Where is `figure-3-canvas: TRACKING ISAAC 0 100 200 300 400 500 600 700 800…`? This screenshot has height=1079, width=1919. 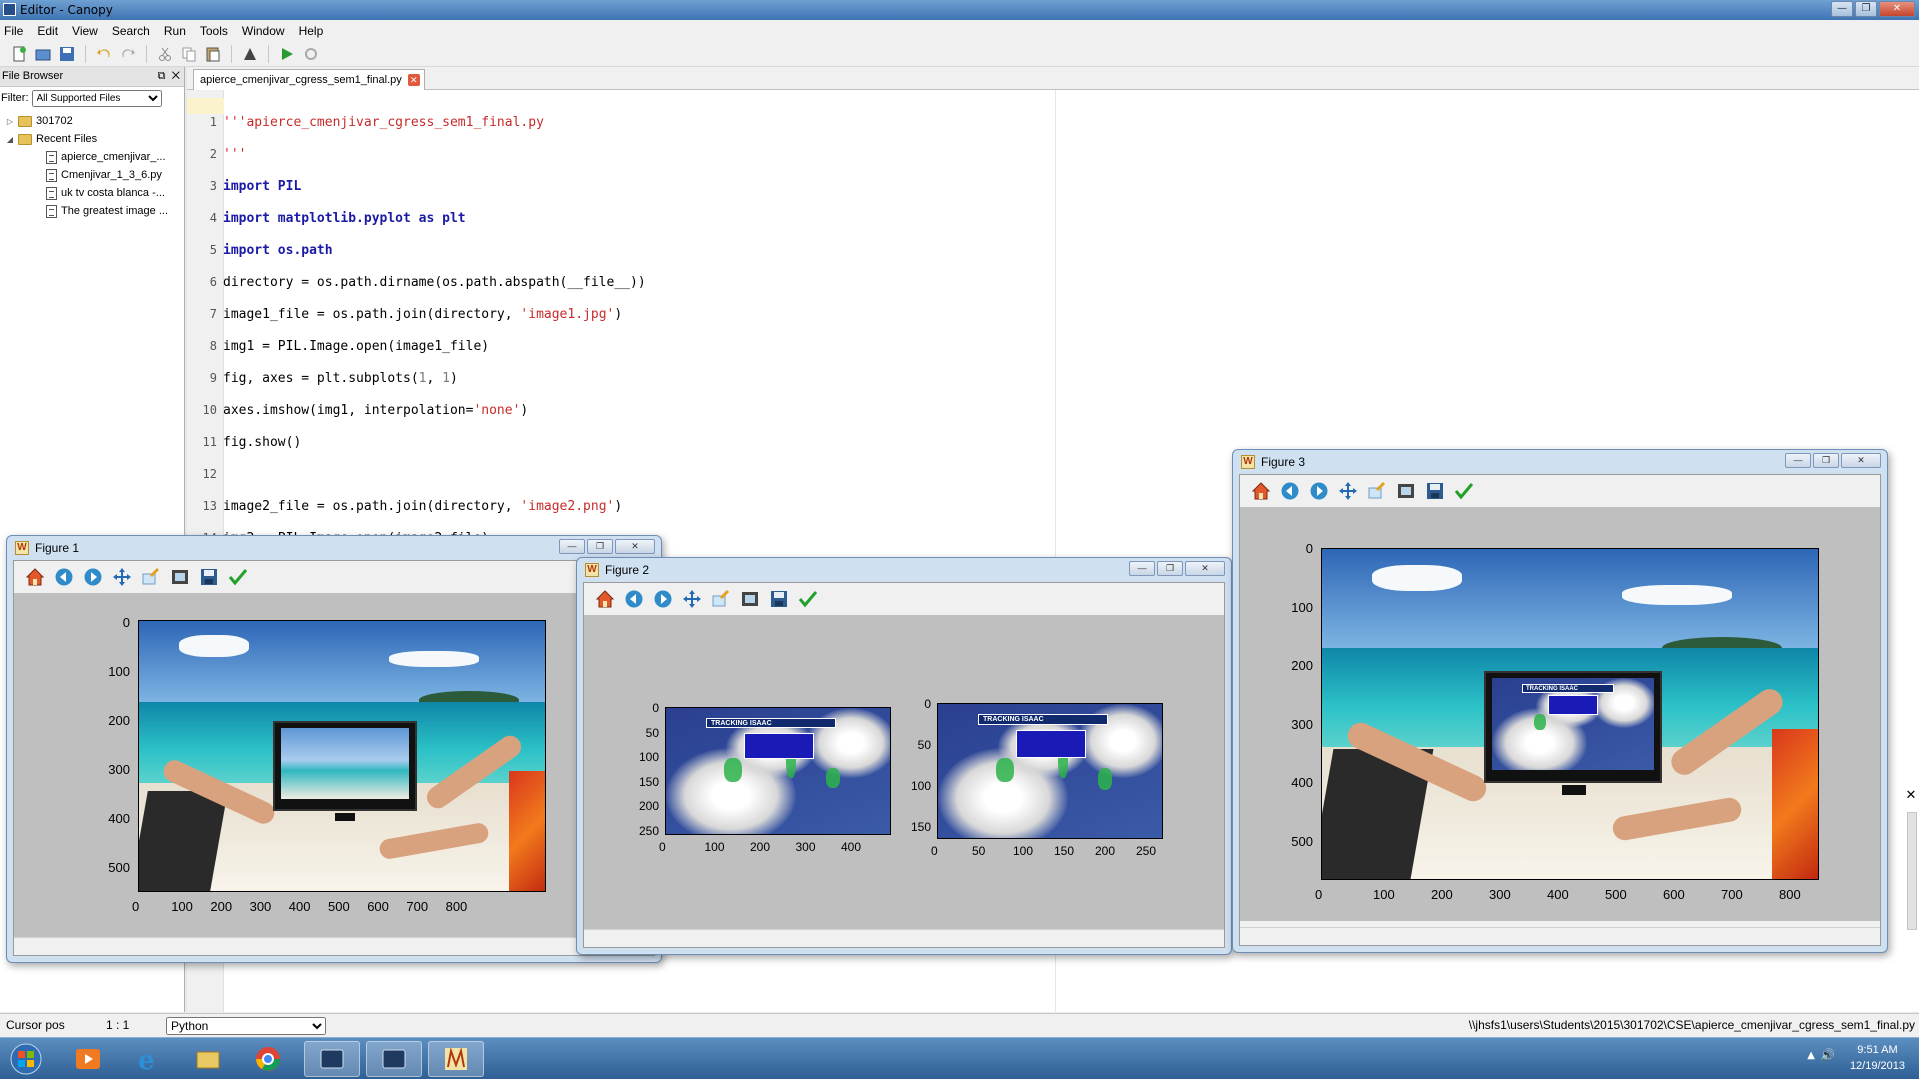 figure-3-canvas: TRACKING ISAAC 0 100 200 300 400 500 600 700 800… is located at coordinates (1560, 714).